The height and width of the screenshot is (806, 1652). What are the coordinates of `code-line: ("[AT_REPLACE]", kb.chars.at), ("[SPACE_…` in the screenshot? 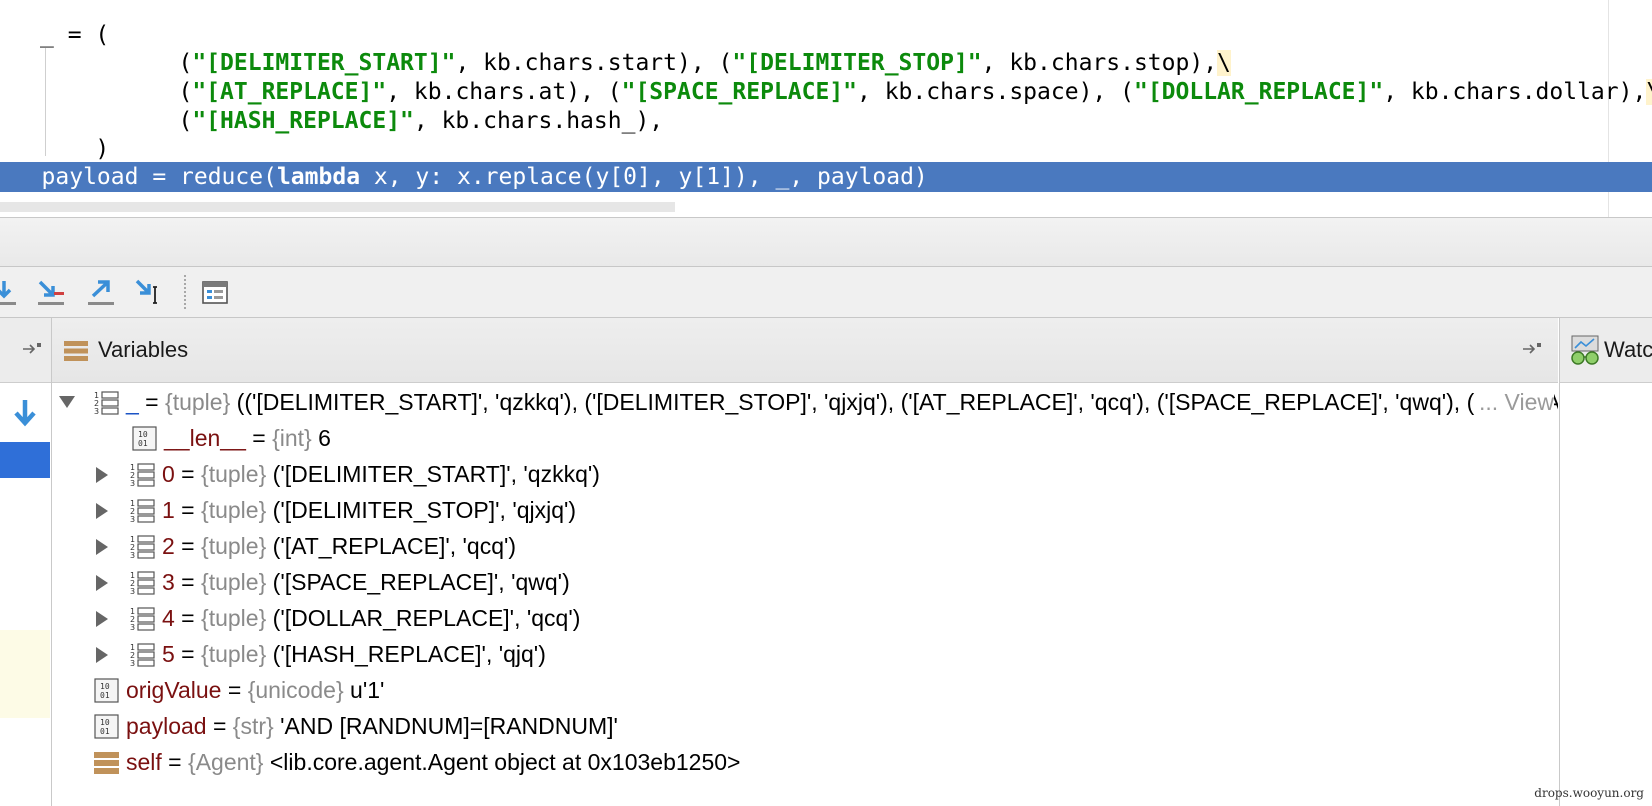 It's located at (846, 92).